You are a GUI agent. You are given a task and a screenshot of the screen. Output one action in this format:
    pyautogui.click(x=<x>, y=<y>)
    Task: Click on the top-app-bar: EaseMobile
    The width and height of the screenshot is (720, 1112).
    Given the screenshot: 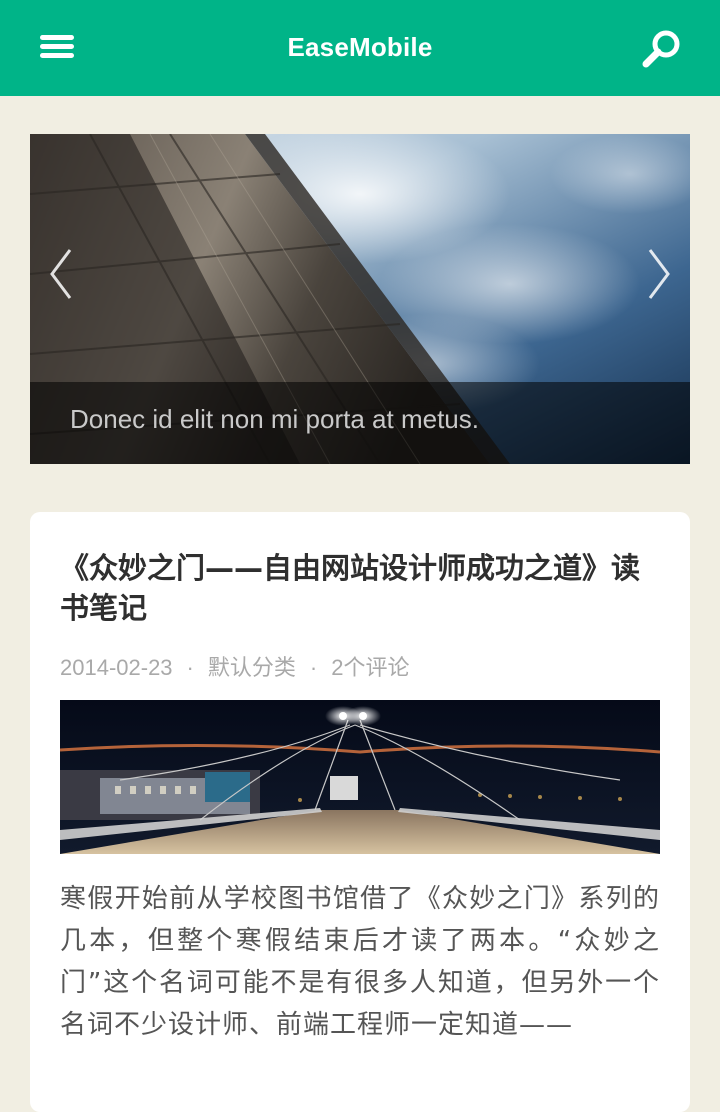 What is the action you would take?
    pyautogui.click(x=360, y=48)
    